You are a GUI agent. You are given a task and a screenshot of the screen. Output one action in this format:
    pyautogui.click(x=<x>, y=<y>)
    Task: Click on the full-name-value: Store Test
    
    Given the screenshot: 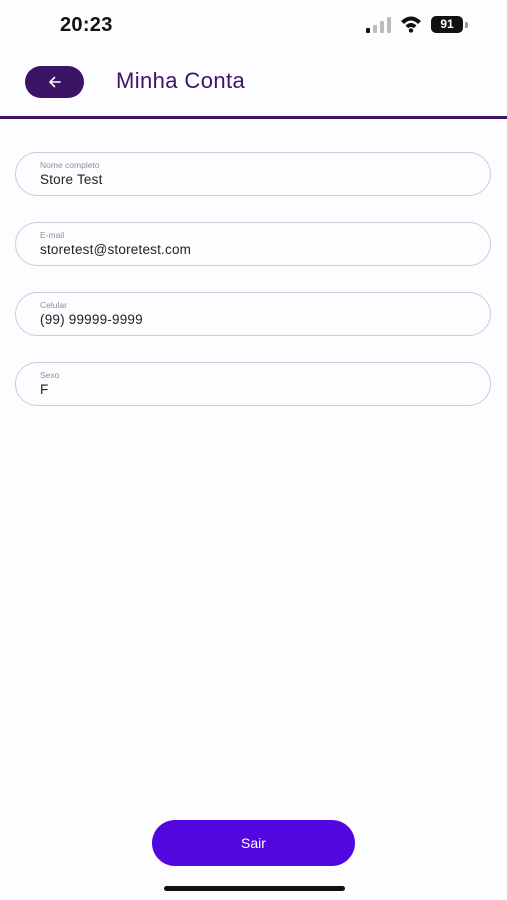 What is the action you would take?
    pyautogui.click(x=71, y=179)
    